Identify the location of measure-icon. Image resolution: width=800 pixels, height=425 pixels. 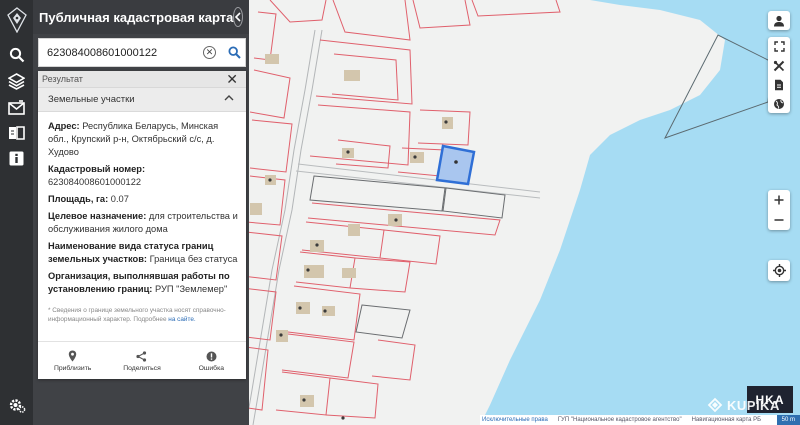
(779, 65).